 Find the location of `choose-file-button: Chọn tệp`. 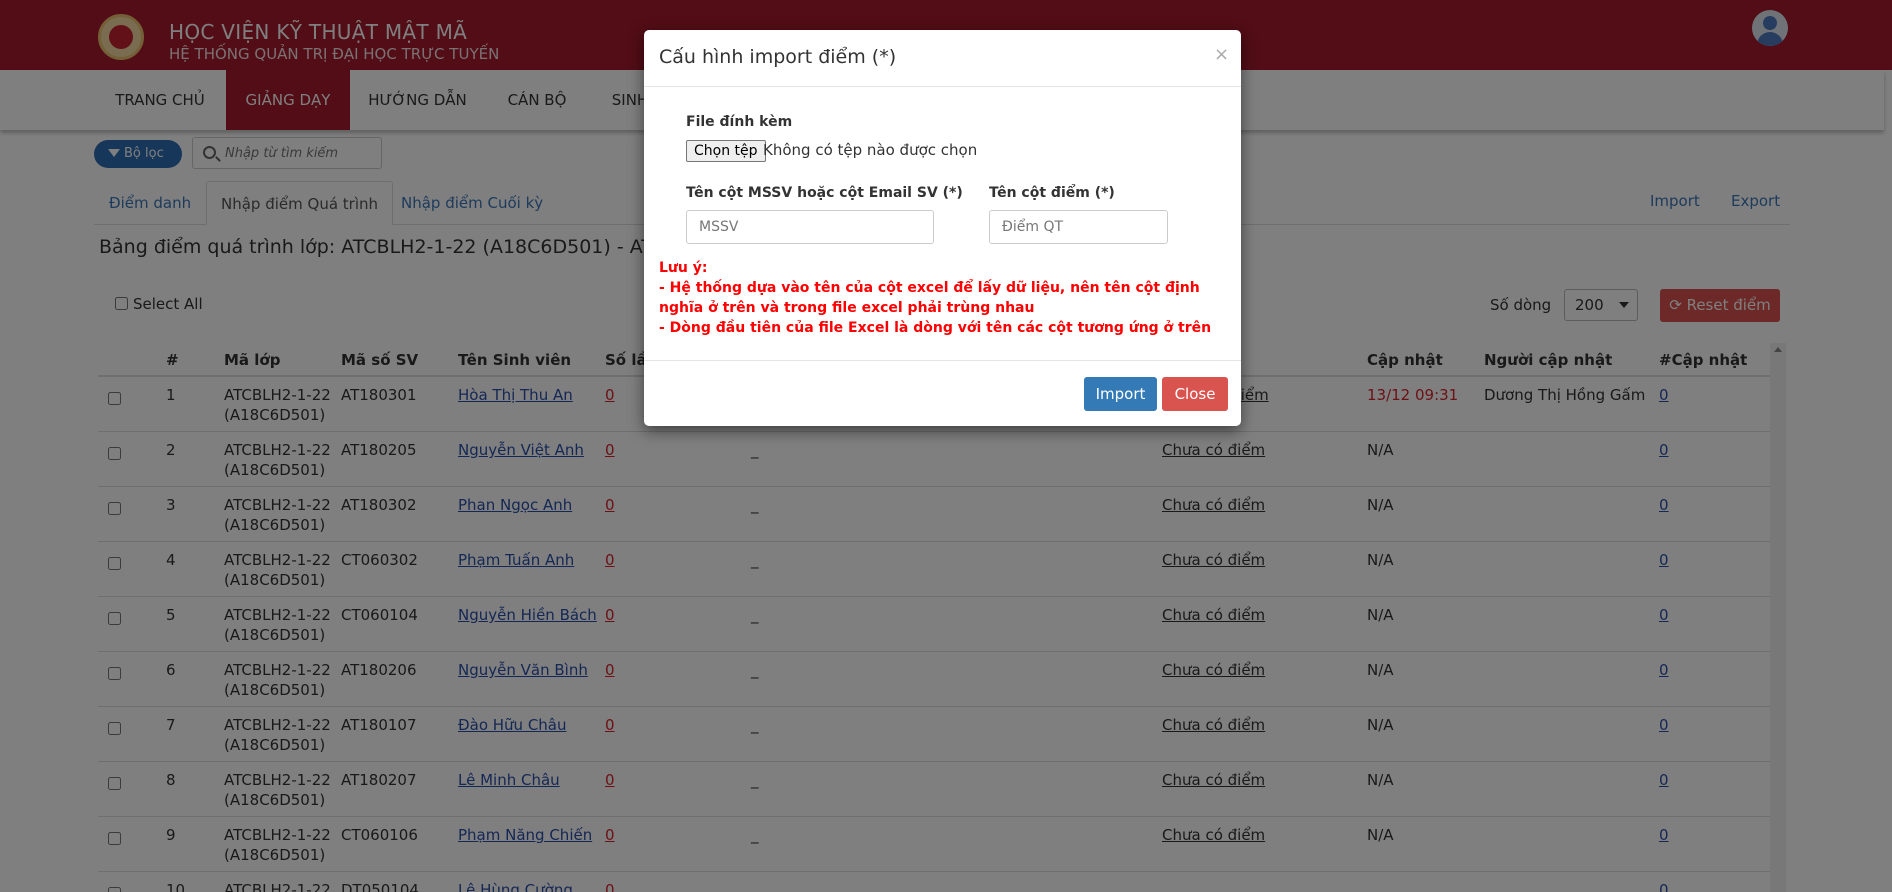

choose-file-button: Chọn tệp is located at coordinates (726, 151).